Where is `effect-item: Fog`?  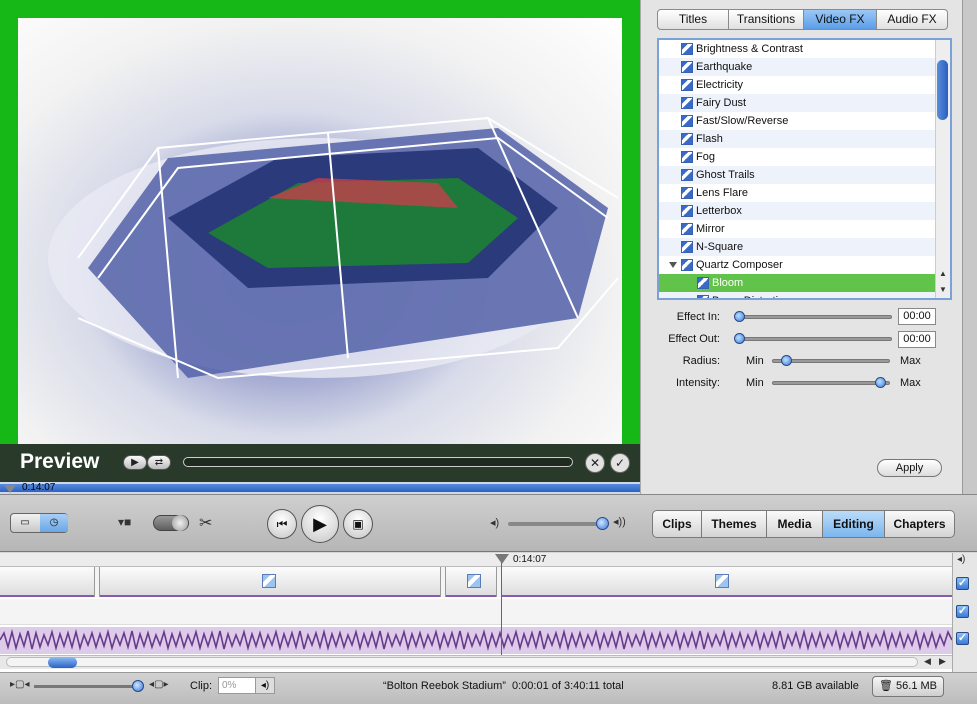 effect-item: Fog is located at coordinates (798, 157).